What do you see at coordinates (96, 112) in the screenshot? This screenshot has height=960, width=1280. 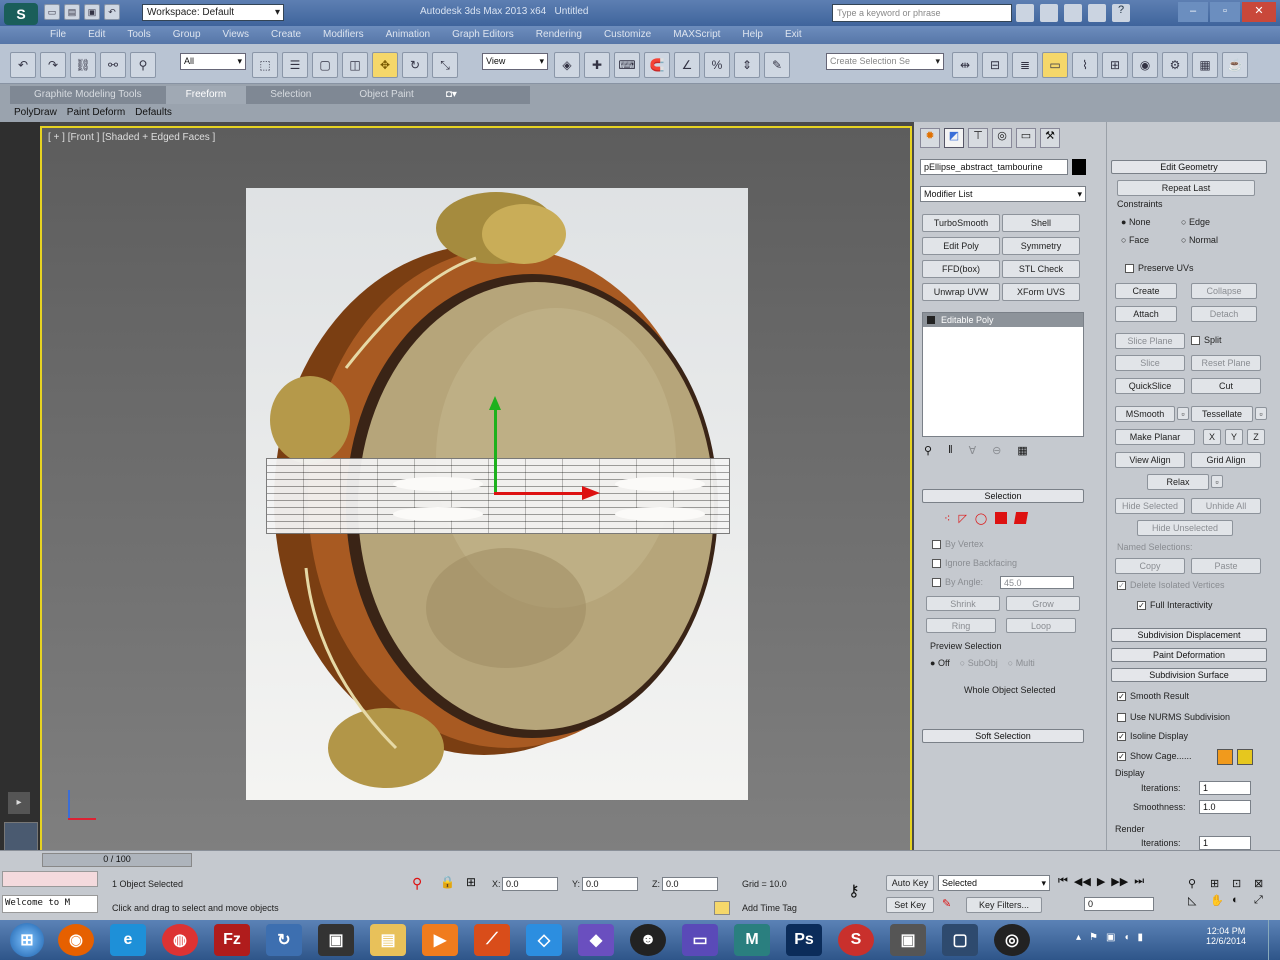 I see `panel-paint-deform: Paint Deform` at bounding box center [96, 112].